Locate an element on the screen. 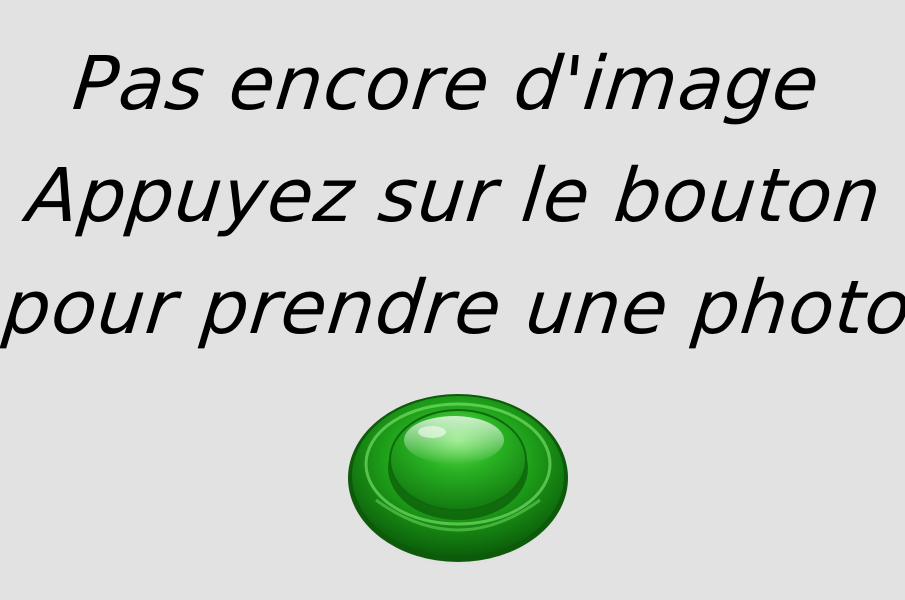 This screenshot has width=905, height=600. take-photo-button is located at coordinates (458, 475).